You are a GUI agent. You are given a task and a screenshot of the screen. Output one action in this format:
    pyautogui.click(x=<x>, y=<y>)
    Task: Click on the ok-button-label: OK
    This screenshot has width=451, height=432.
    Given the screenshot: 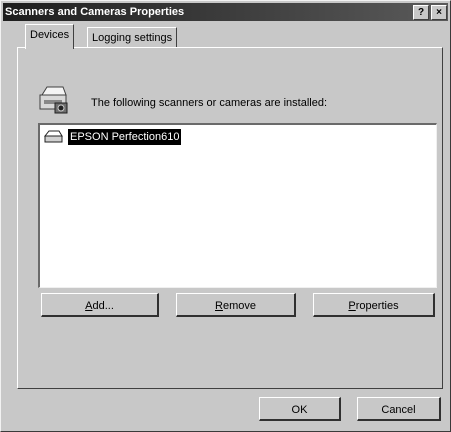 What is the action you would take?
    pyautogui.click(x=299, y=410)
    